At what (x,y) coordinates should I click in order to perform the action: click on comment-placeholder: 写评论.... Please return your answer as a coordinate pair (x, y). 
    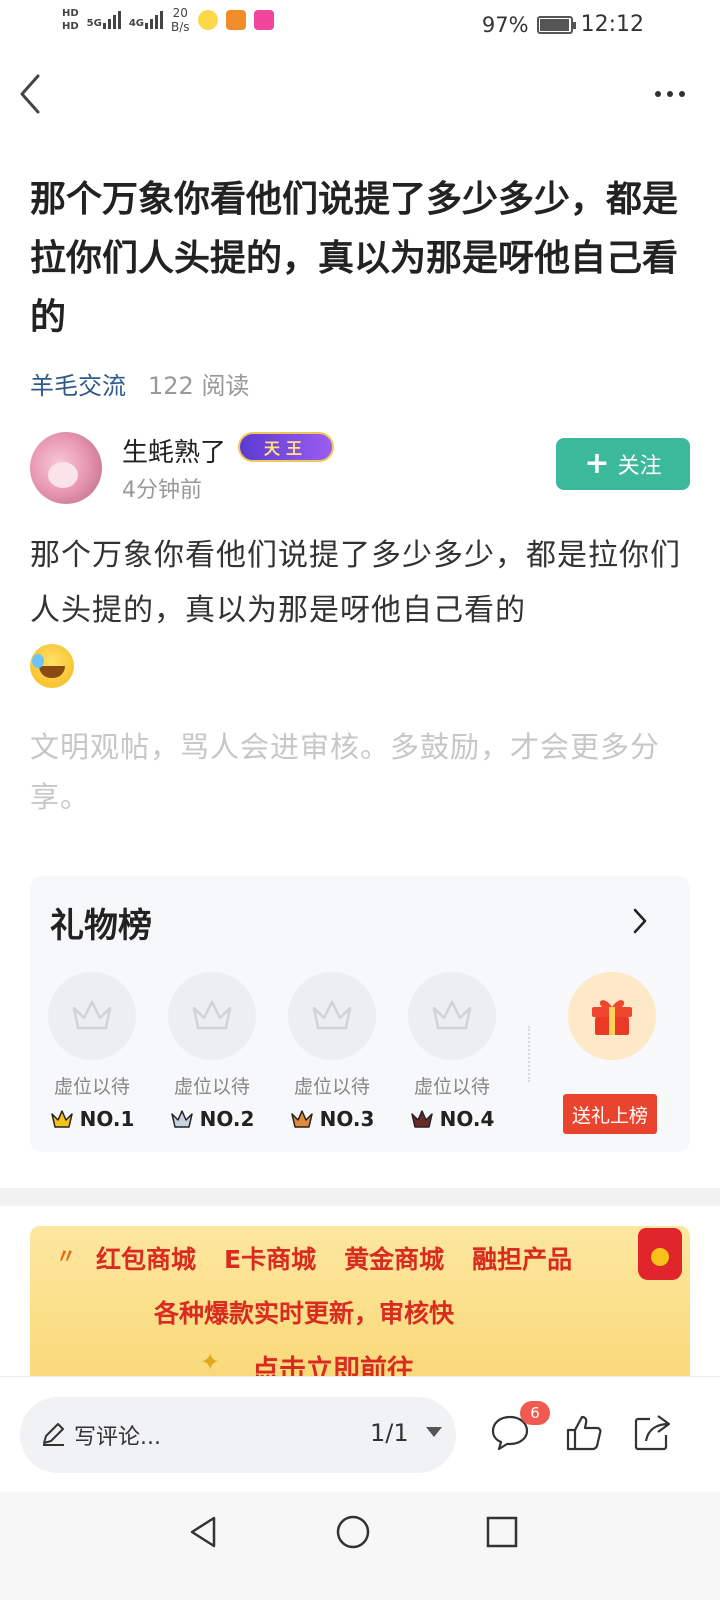
    Looking at the image, I should click on (117, 1437).